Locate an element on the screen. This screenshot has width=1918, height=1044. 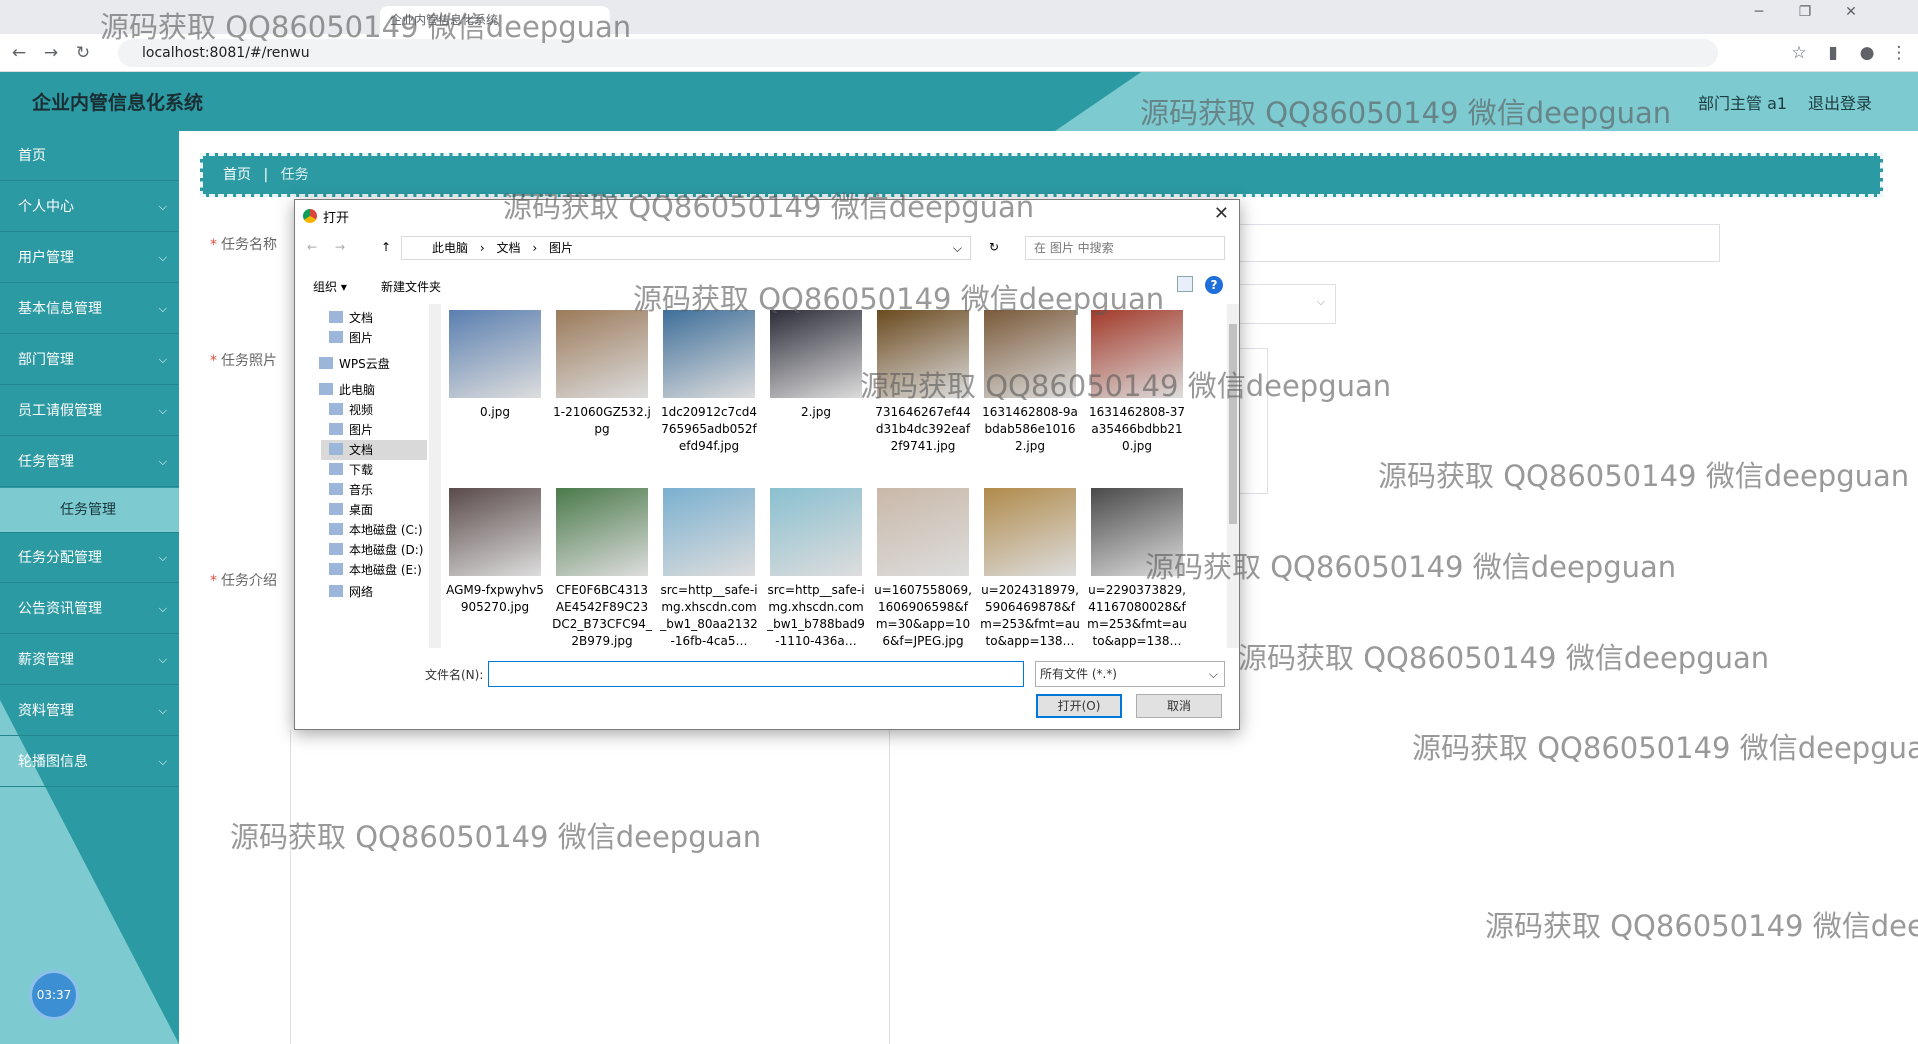
sidebar-item: 部门管理 ⌵ is located at coordinates (89, 360).